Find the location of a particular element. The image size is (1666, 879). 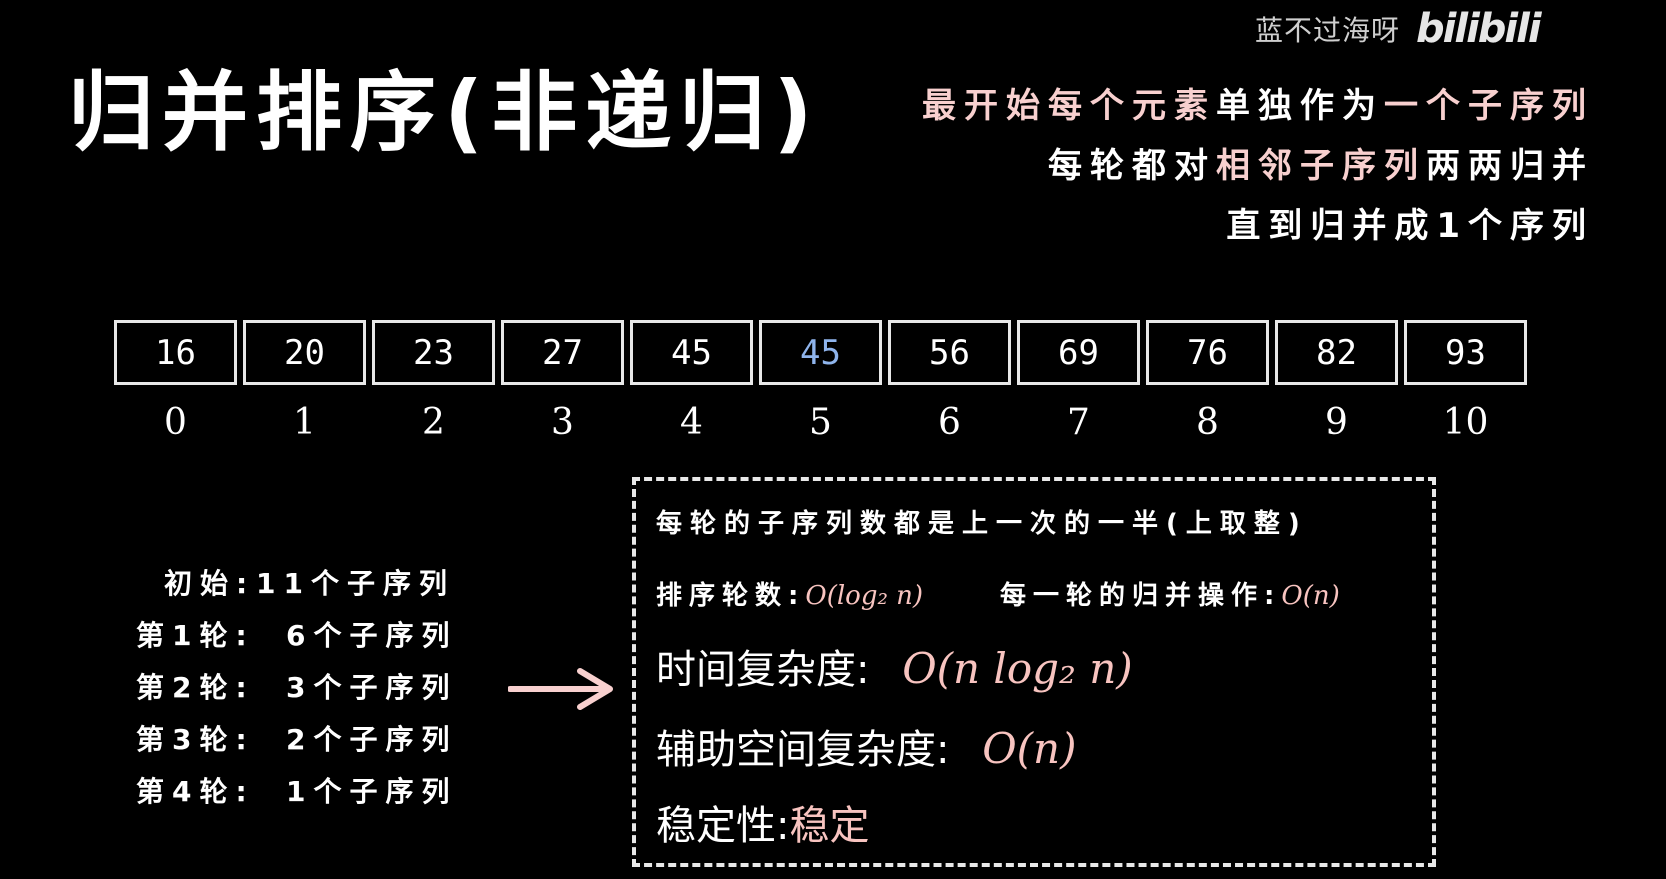

array-cell: 93 is located at coordinates (1465, 352).